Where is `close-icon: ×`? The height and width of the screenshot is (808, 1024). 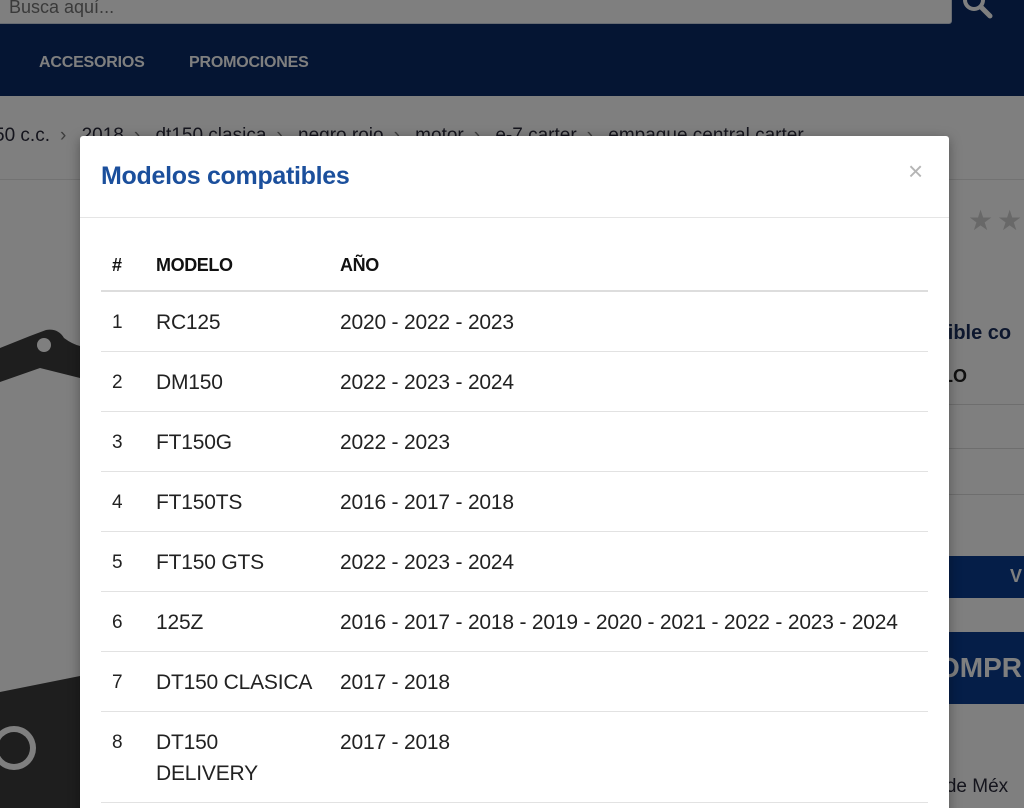 close-icon: × is located at coordinates (915, 171).